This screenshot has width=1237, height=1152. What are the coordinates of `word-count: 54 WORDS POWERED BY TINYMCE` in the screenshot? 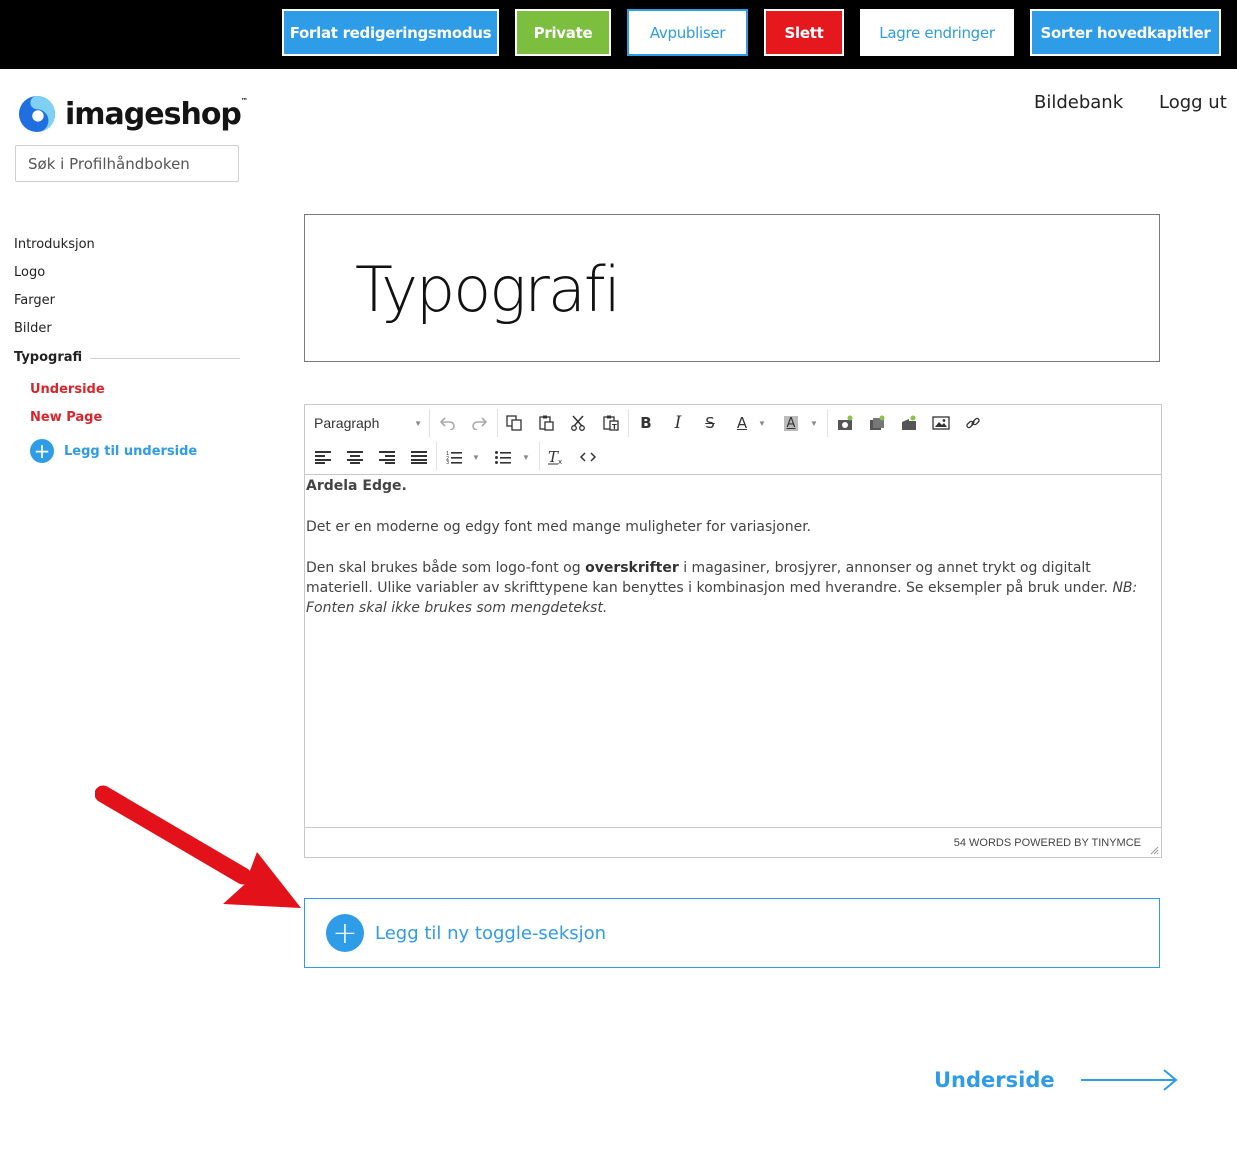 It's located at (1047, 842).